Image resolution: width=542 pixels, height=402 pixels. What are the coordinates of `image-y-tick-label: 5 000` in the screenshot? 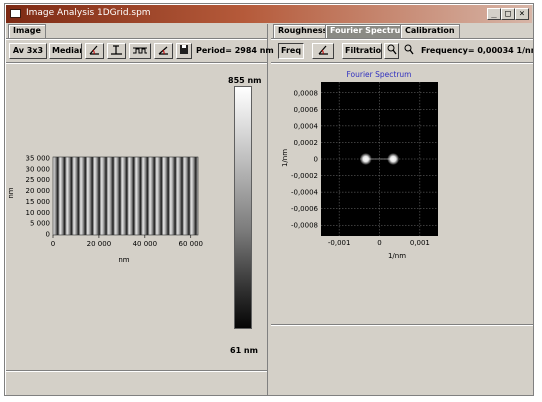 It's located at (40, 224).